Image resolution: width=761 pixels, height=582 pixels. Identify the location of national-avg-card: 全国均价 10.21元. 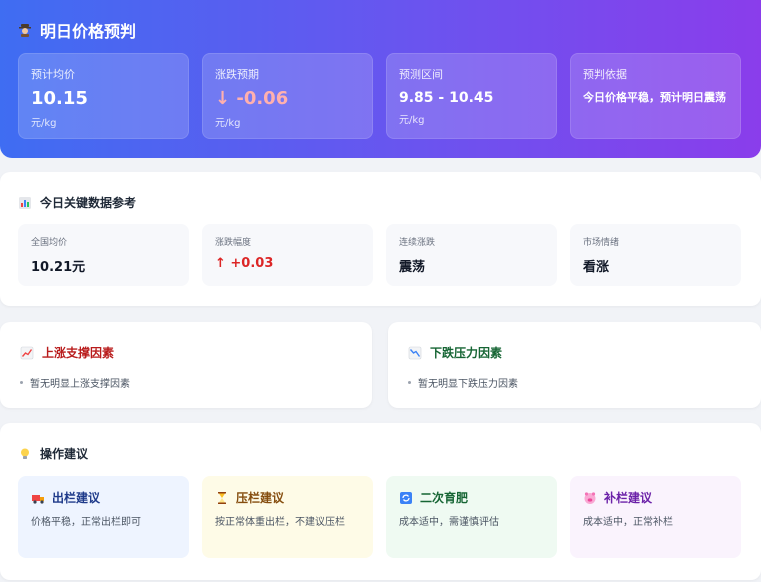
(103, 255).